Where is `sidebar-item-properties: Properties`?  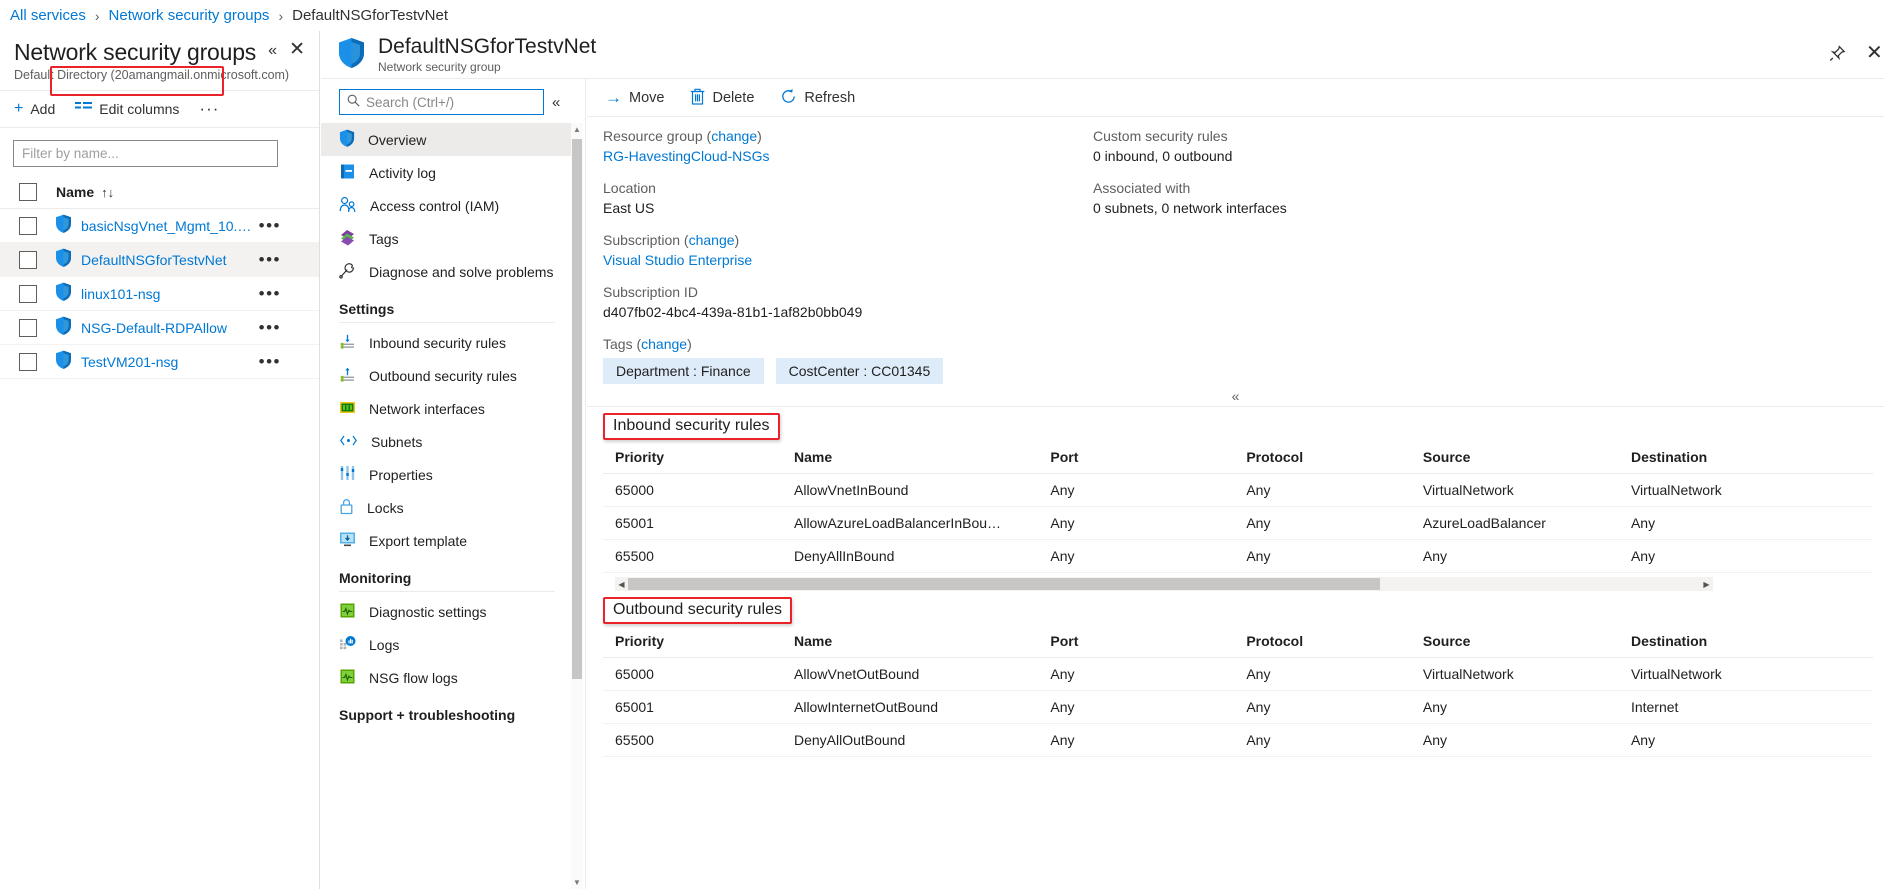
sidebar-item-properties: Properties is located at coordinates (446, 474).